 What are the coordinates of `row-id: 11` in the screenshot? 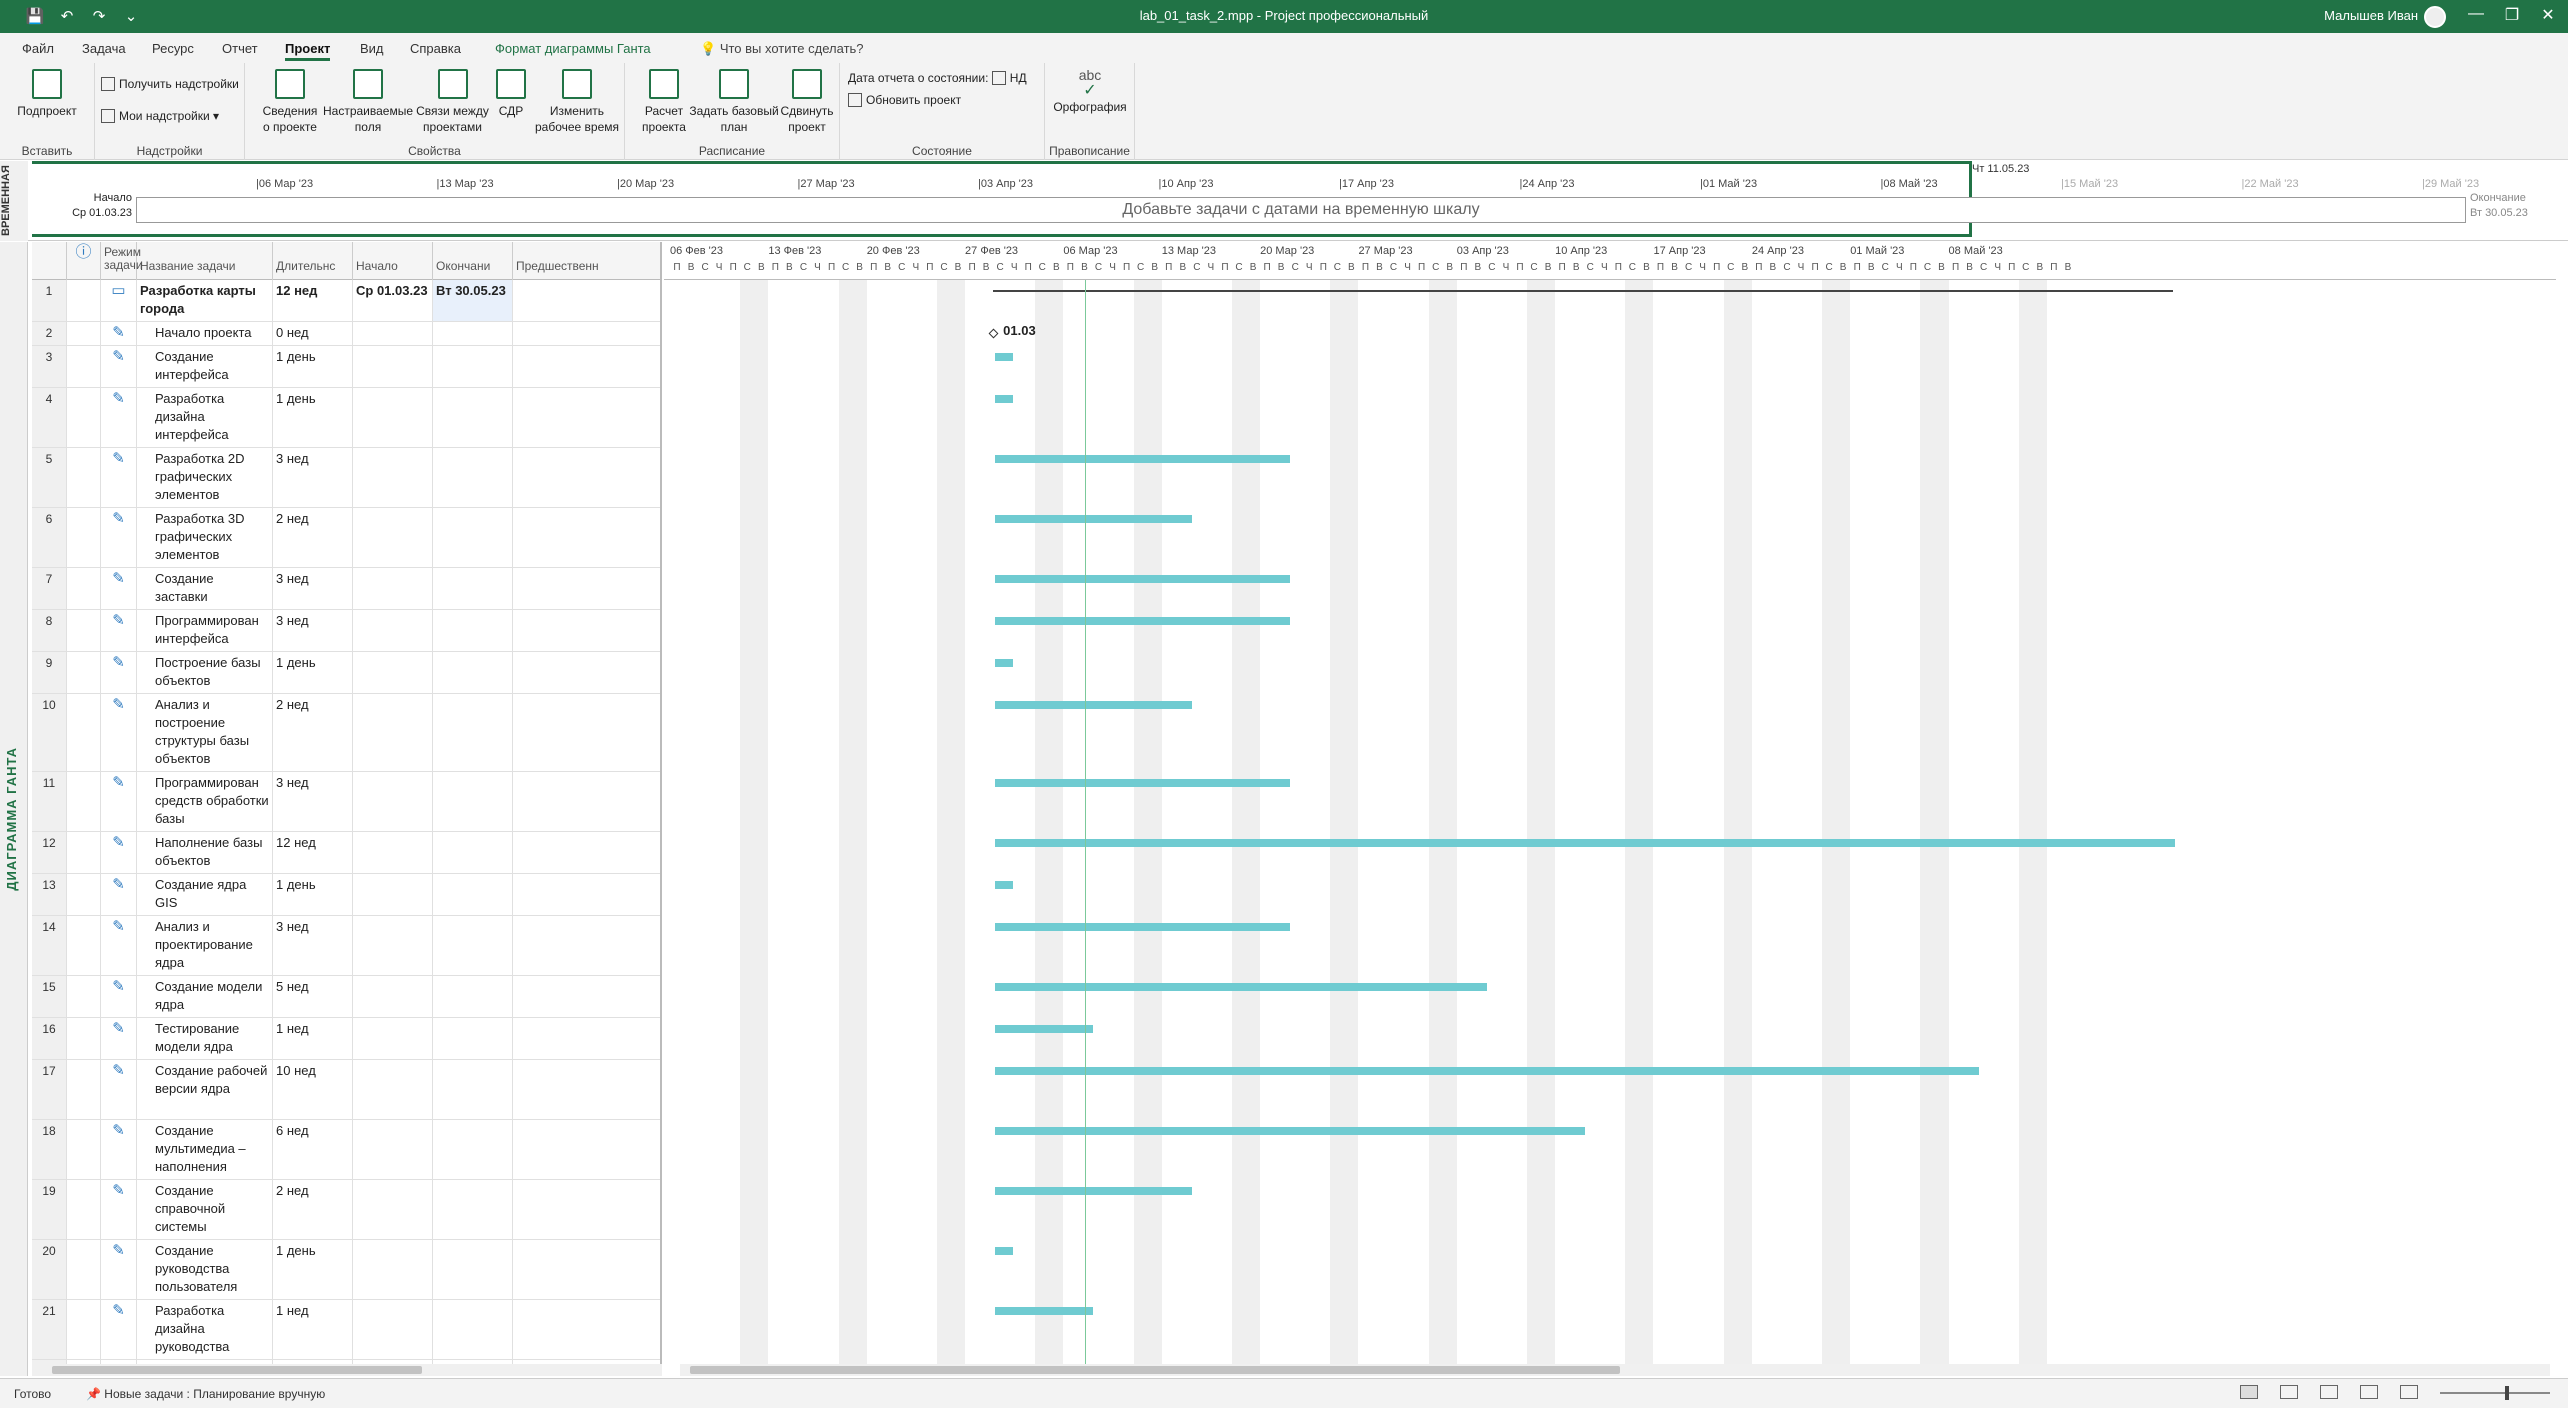 It's located at (49, 801).